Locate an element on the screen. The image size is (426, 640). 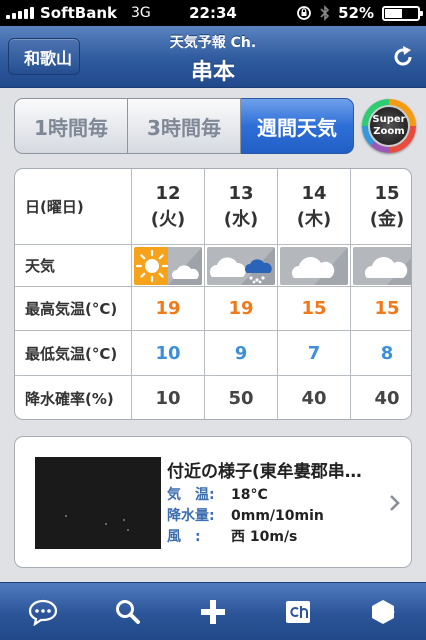
network-type: 3G is located at coordinates (141, 13).